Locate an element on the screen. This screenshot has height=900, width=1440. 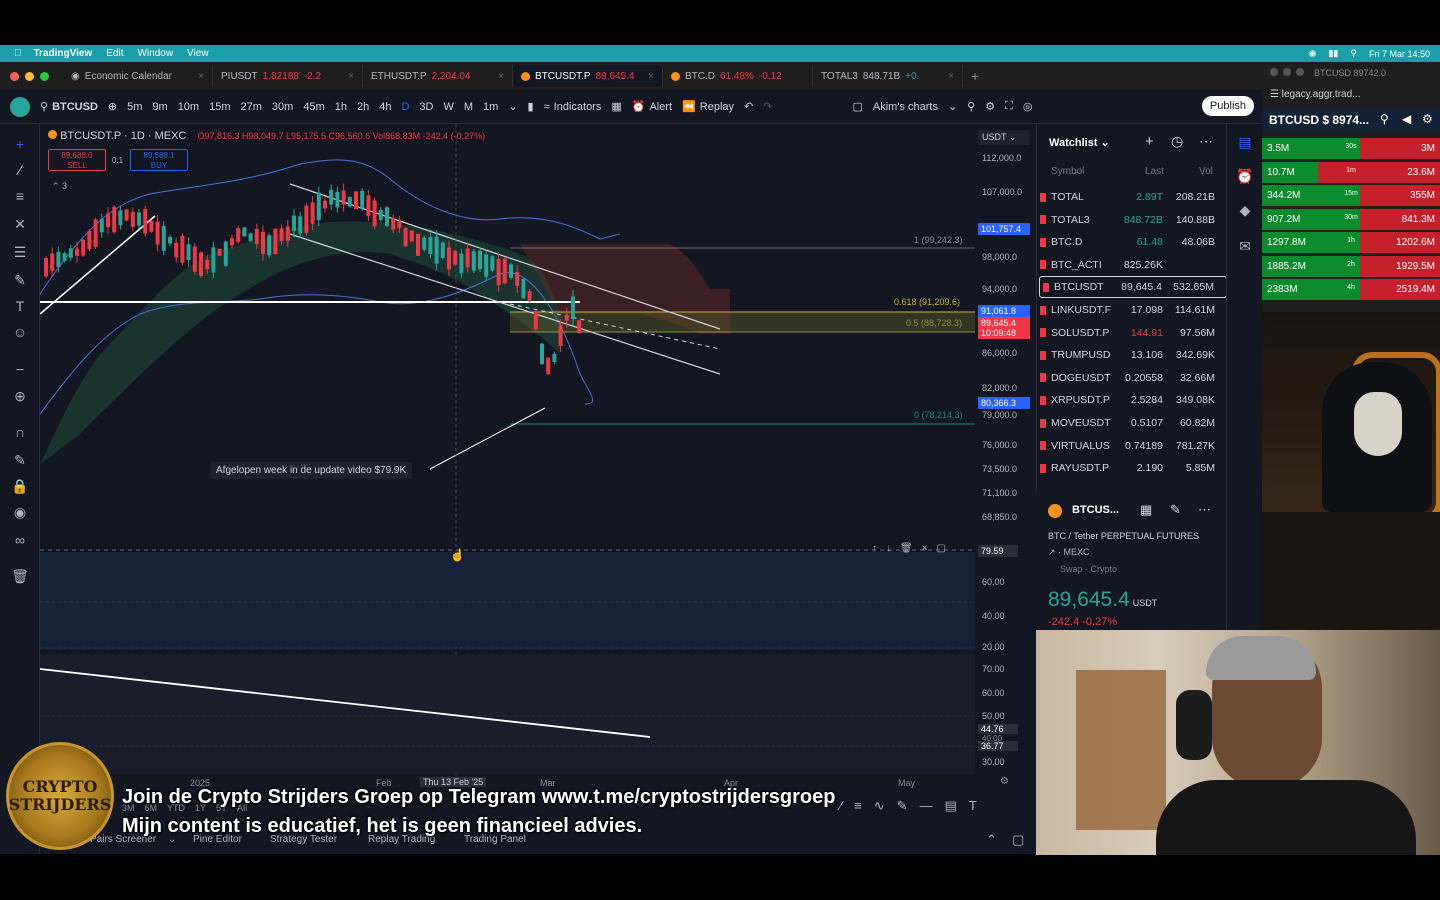
ruler-icon: ⎯ is located at coordinates (20, 368).